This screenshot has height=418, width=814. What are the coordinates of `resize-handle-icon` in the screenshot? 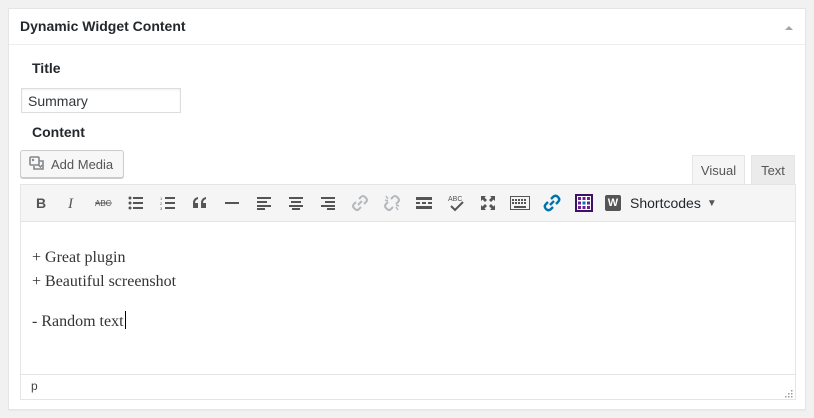 It's located at (788, 392).